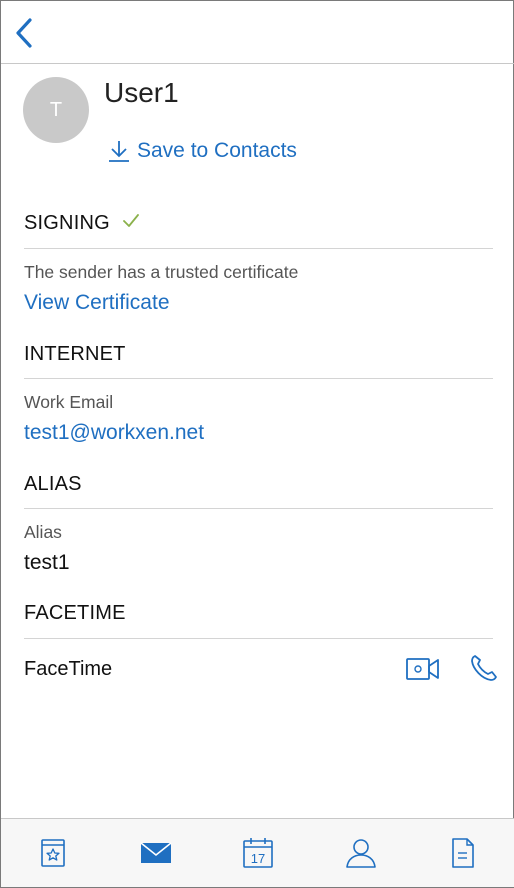 This screenshot has height=888, width=514. I want to click on calendar-icon: 17, so click(258, 853).